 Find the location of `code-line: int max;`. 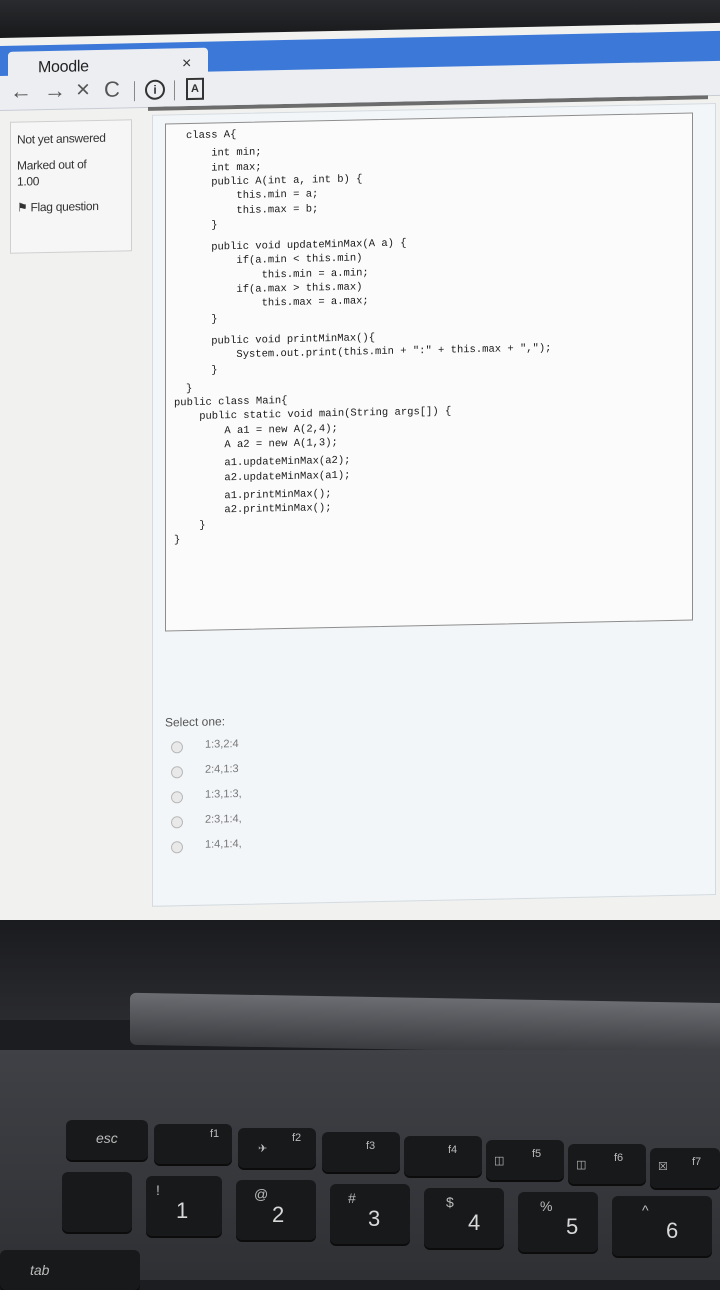

code-line: int max; is located at coordinates (224, 168).